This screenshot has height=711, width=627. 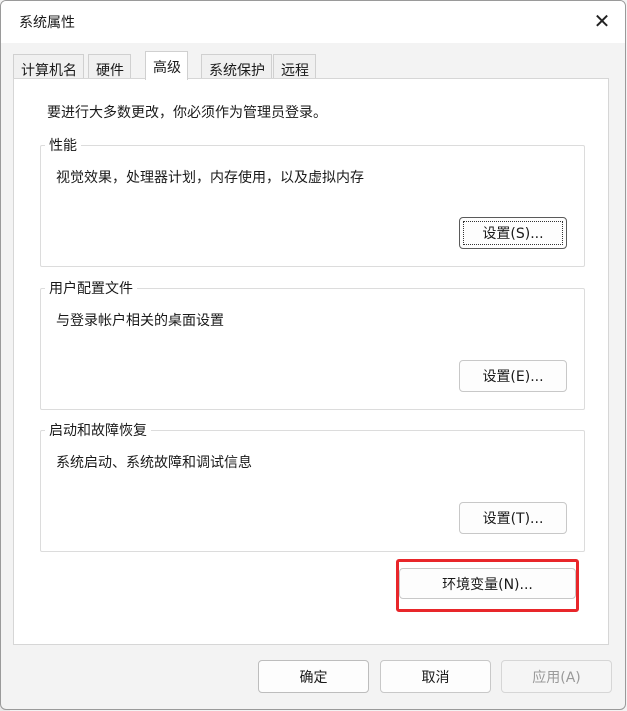 I want to click on performance-title: 性能, so click(x=63, y=145).